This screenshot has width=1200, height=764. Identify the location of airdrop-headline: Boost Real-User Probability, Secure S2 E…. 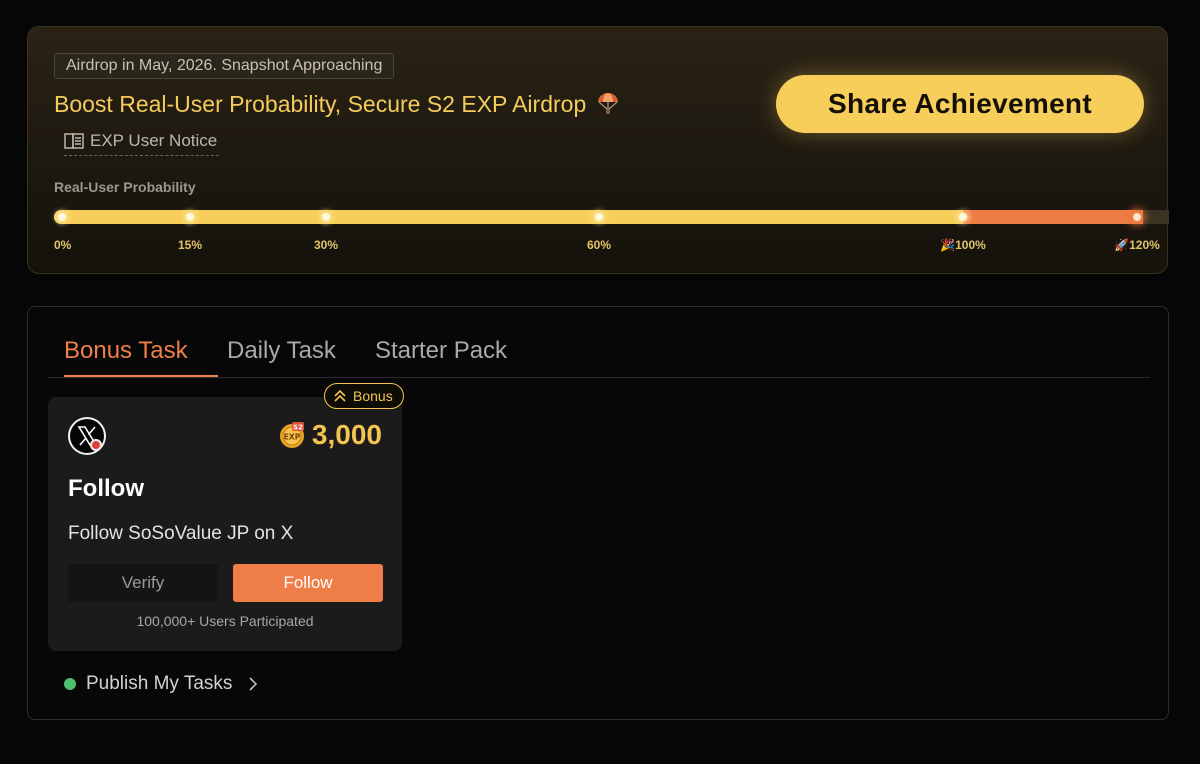
(337, 104).